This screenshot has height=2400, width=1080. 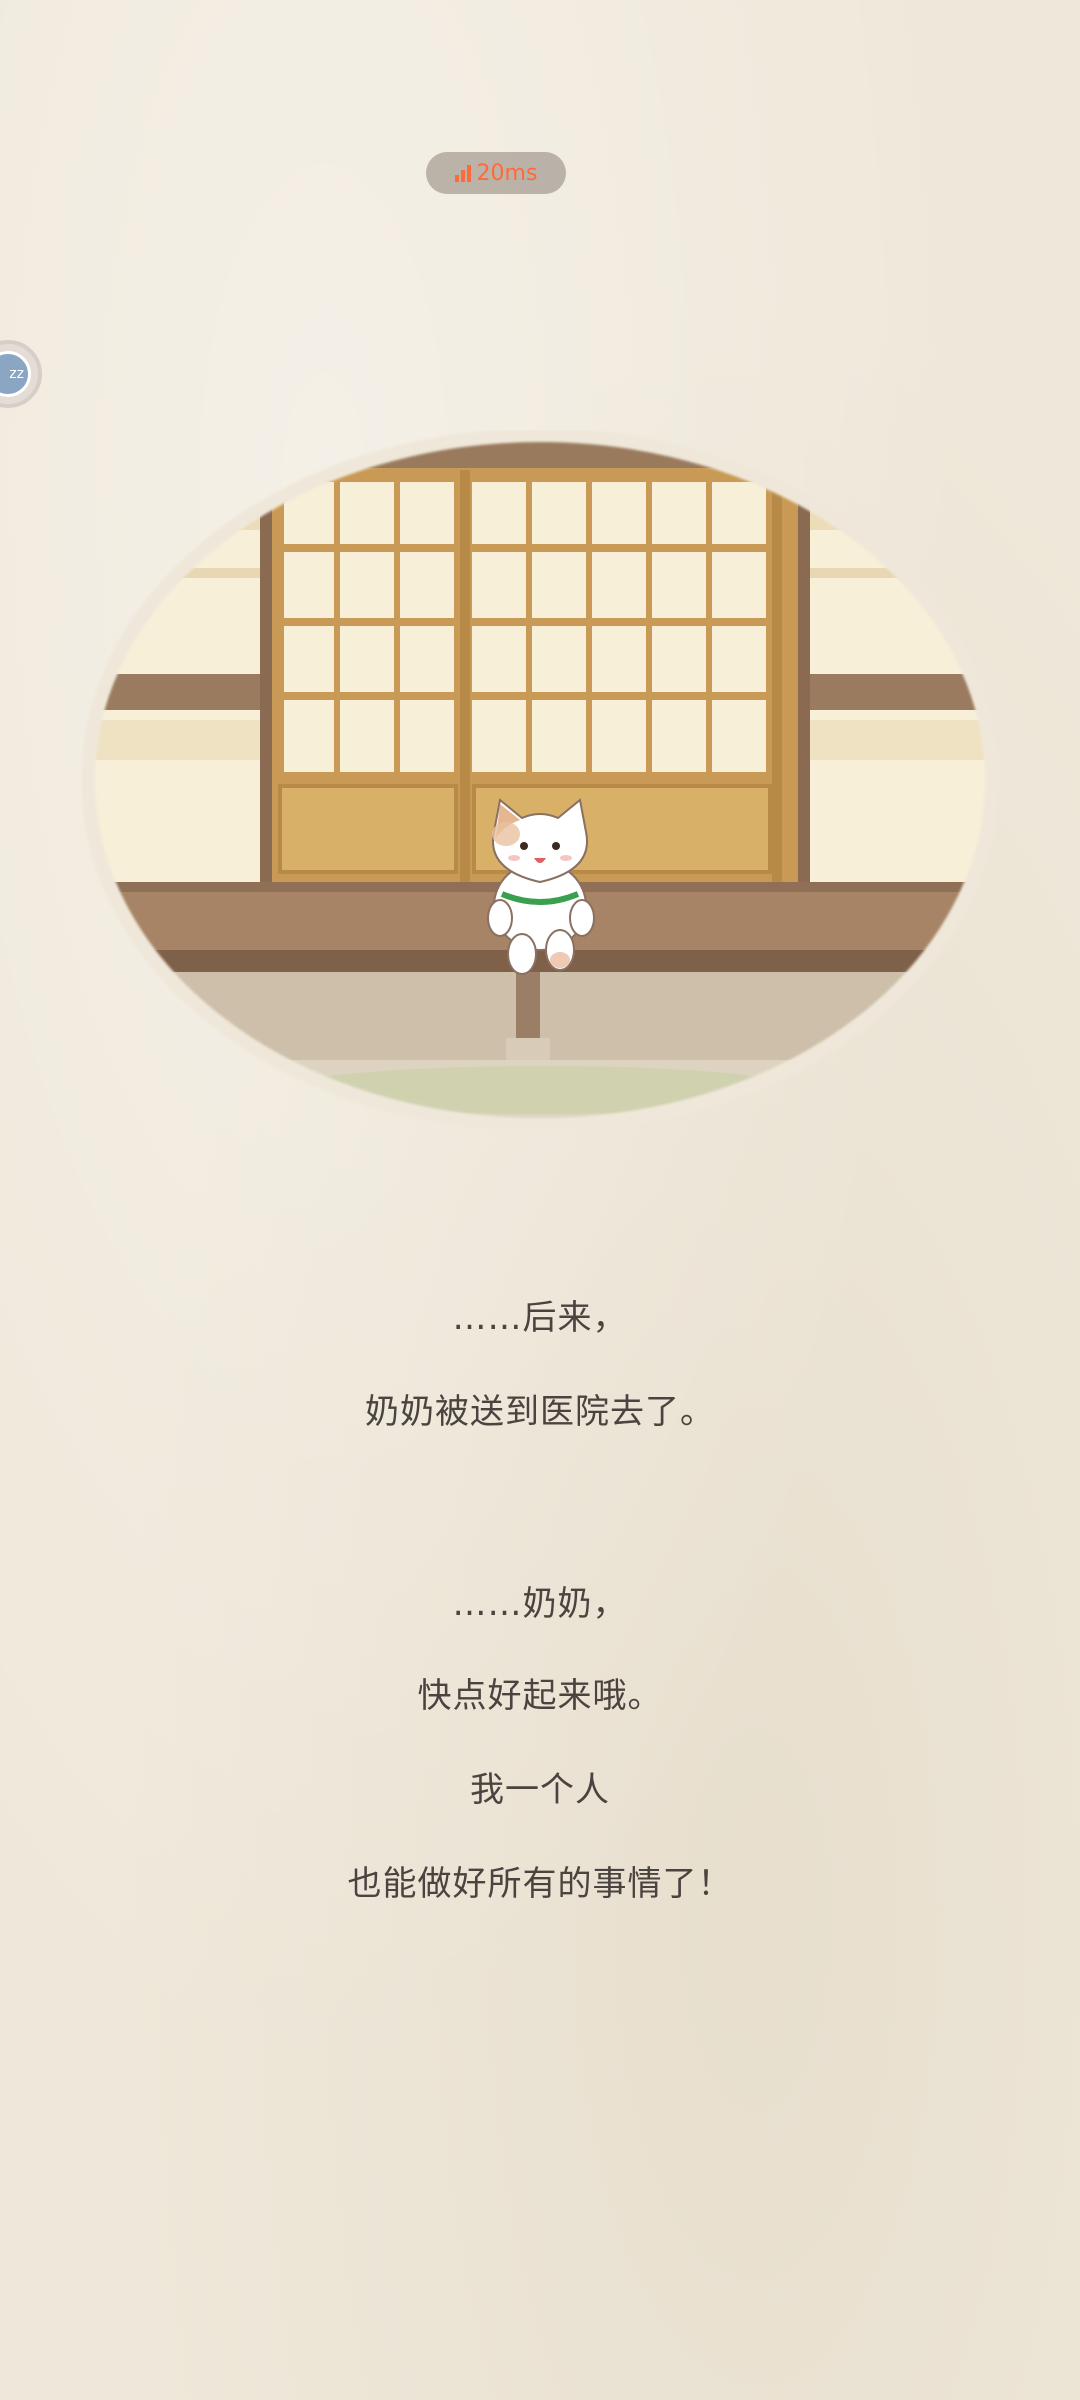 What do you see at coordinates (528, 1007) in the screenshot?
I see `support-post` at bounding box center [528, 1007].